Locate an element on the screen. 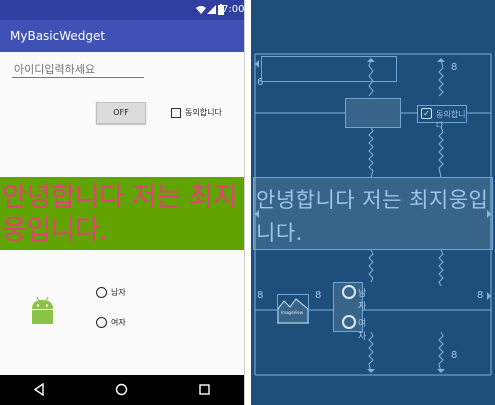  bp-greeting-text: 안녕합니다 저는 최지웅입니다. is located at coordinates (372, 216).